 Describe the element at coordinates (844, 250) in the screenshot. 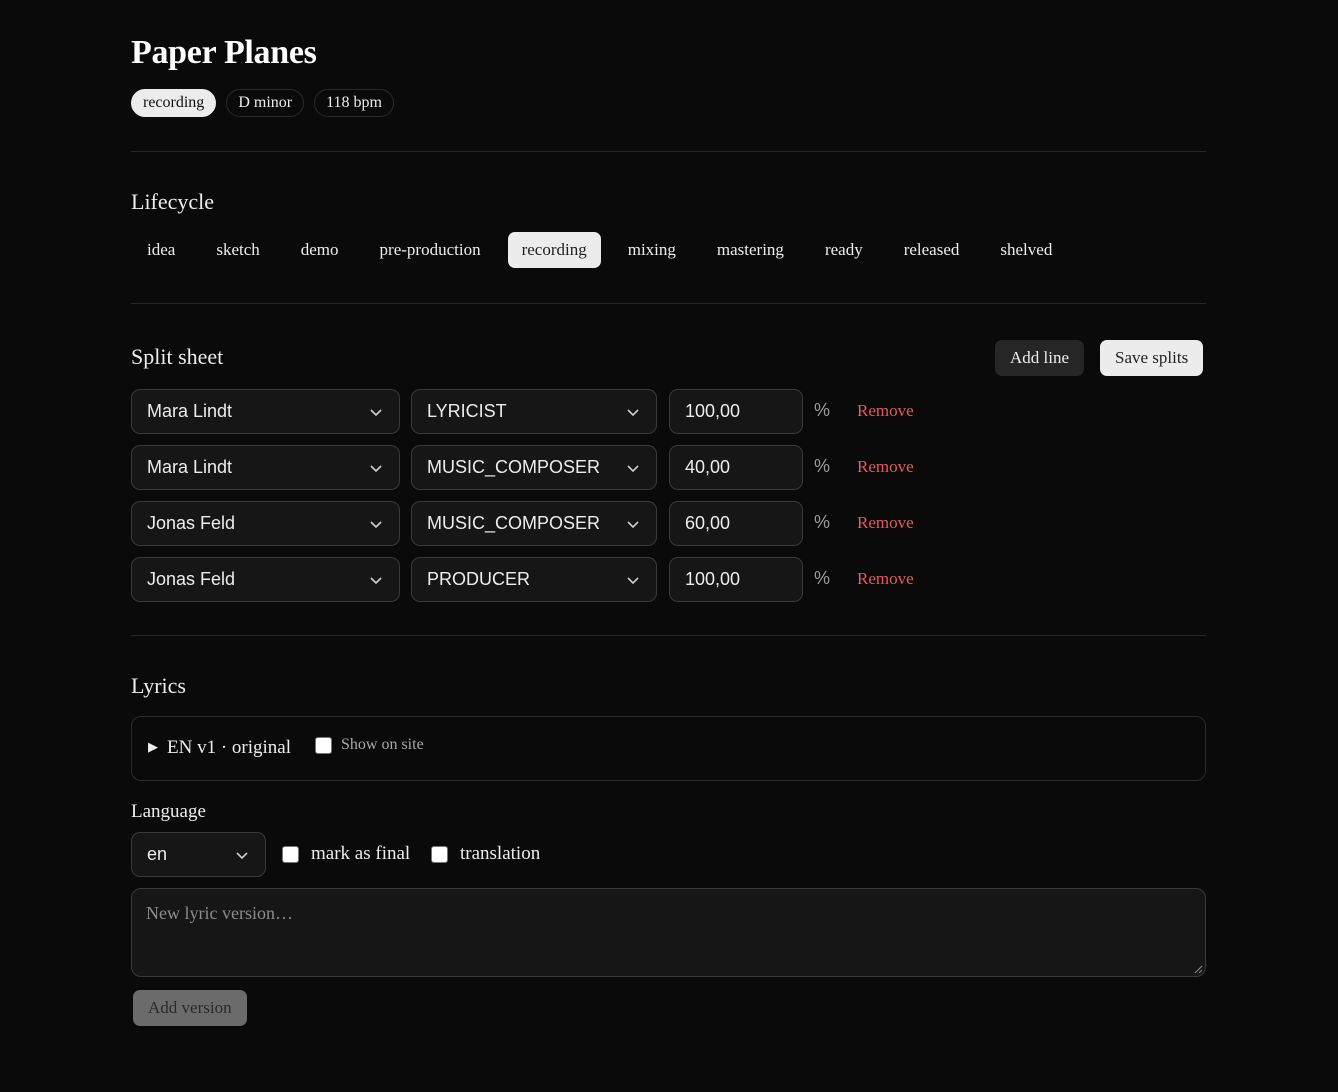

I see `stage-ready: ready` at that location.